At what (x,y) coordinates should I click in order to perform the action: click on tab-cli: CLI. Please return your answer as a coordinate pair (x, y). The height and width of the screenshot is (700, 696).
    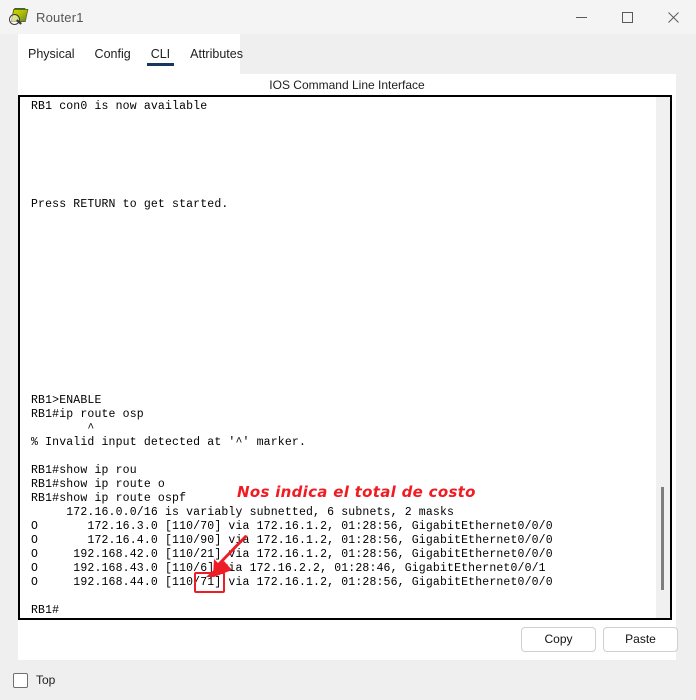
    Looking at the image, I should click on (160, 54).